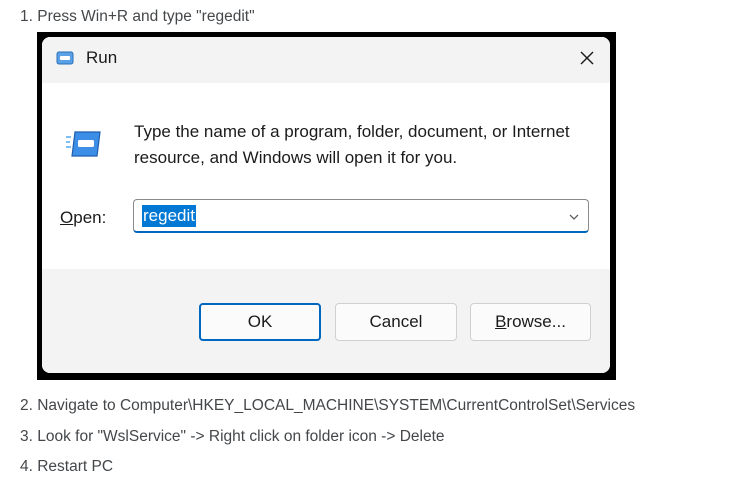 Image resolution: width=752 pixels, height=483 pixels. What do you see at coordinates (137, 16) in the screenshot?
I see `instruction-step-1: 1. Press Win+R and type "regedit"` at bounding box center [137, 16].